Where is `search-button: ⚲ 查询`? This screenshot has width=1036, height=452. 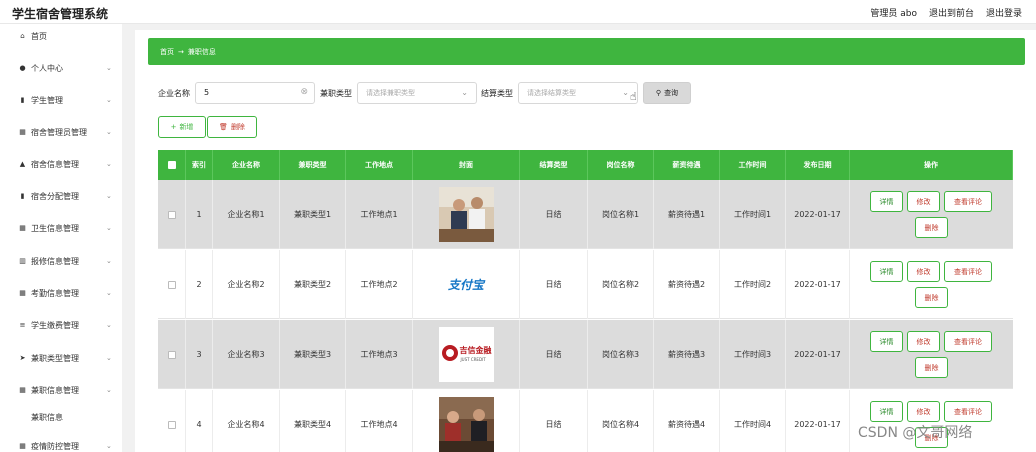
search-button: ⚲ 查询 is located at coordinates (667, 93).